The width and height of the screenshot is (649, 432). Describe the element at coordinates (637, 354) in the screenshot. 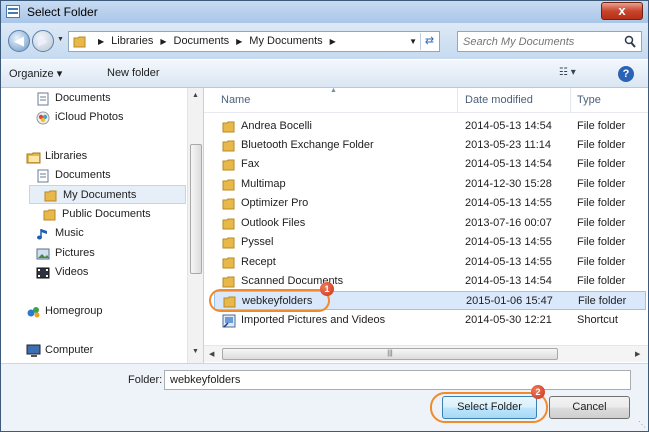

I see `scroll-right-icon: ▶` at that location.